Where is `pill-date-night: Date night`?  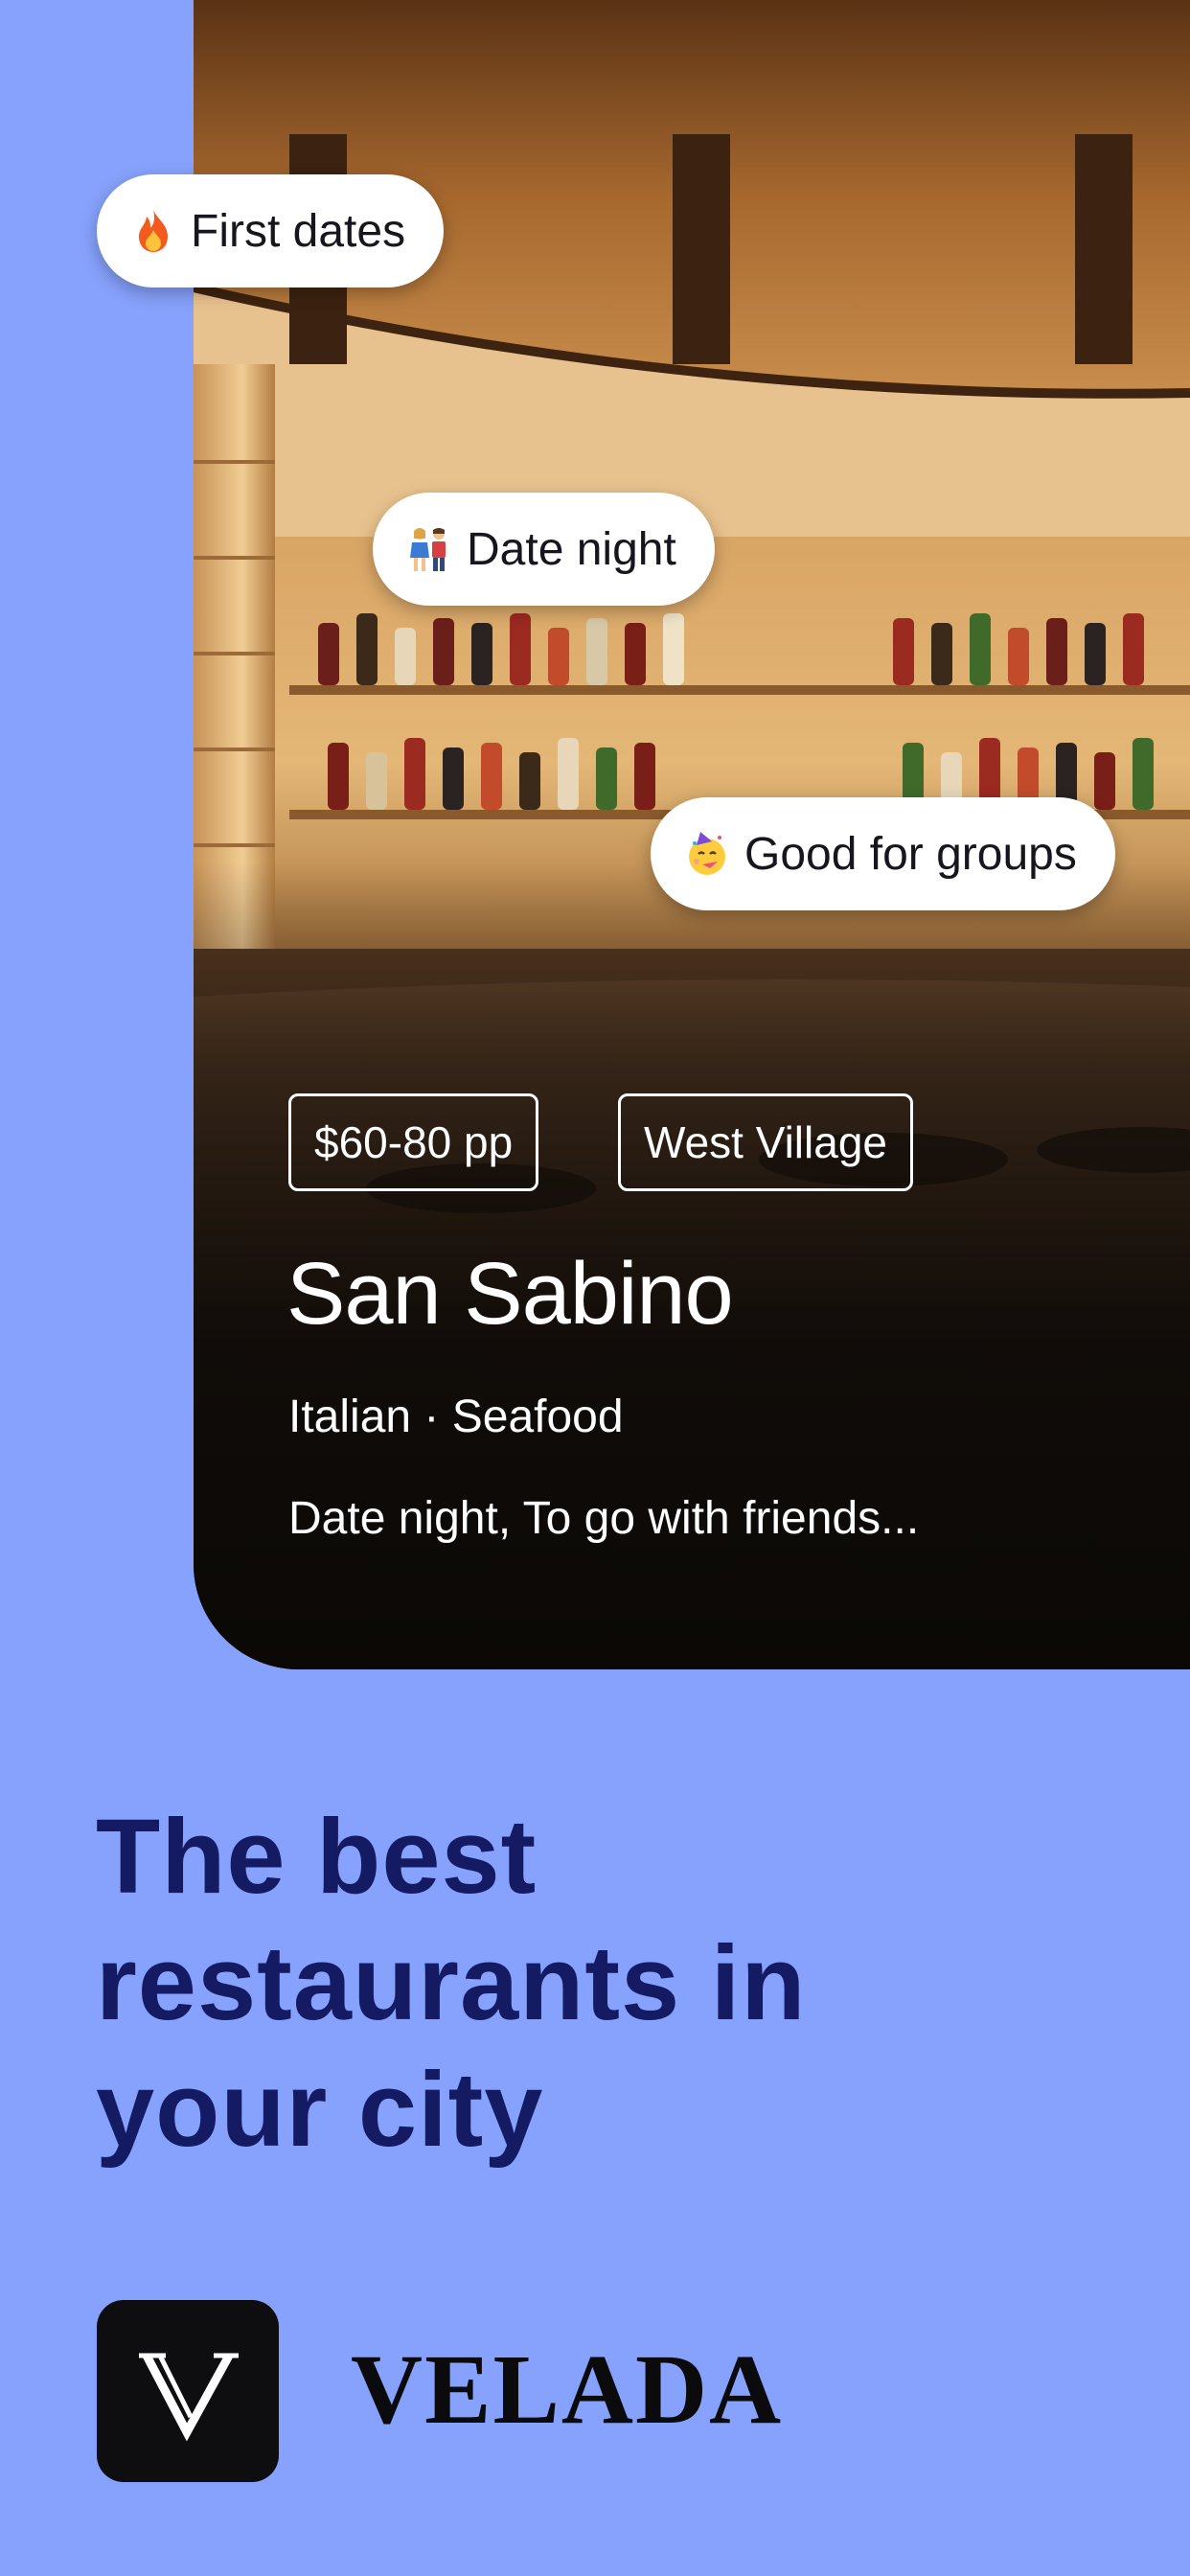 pill-date-night: Date night is located at coordinates (544, 549).